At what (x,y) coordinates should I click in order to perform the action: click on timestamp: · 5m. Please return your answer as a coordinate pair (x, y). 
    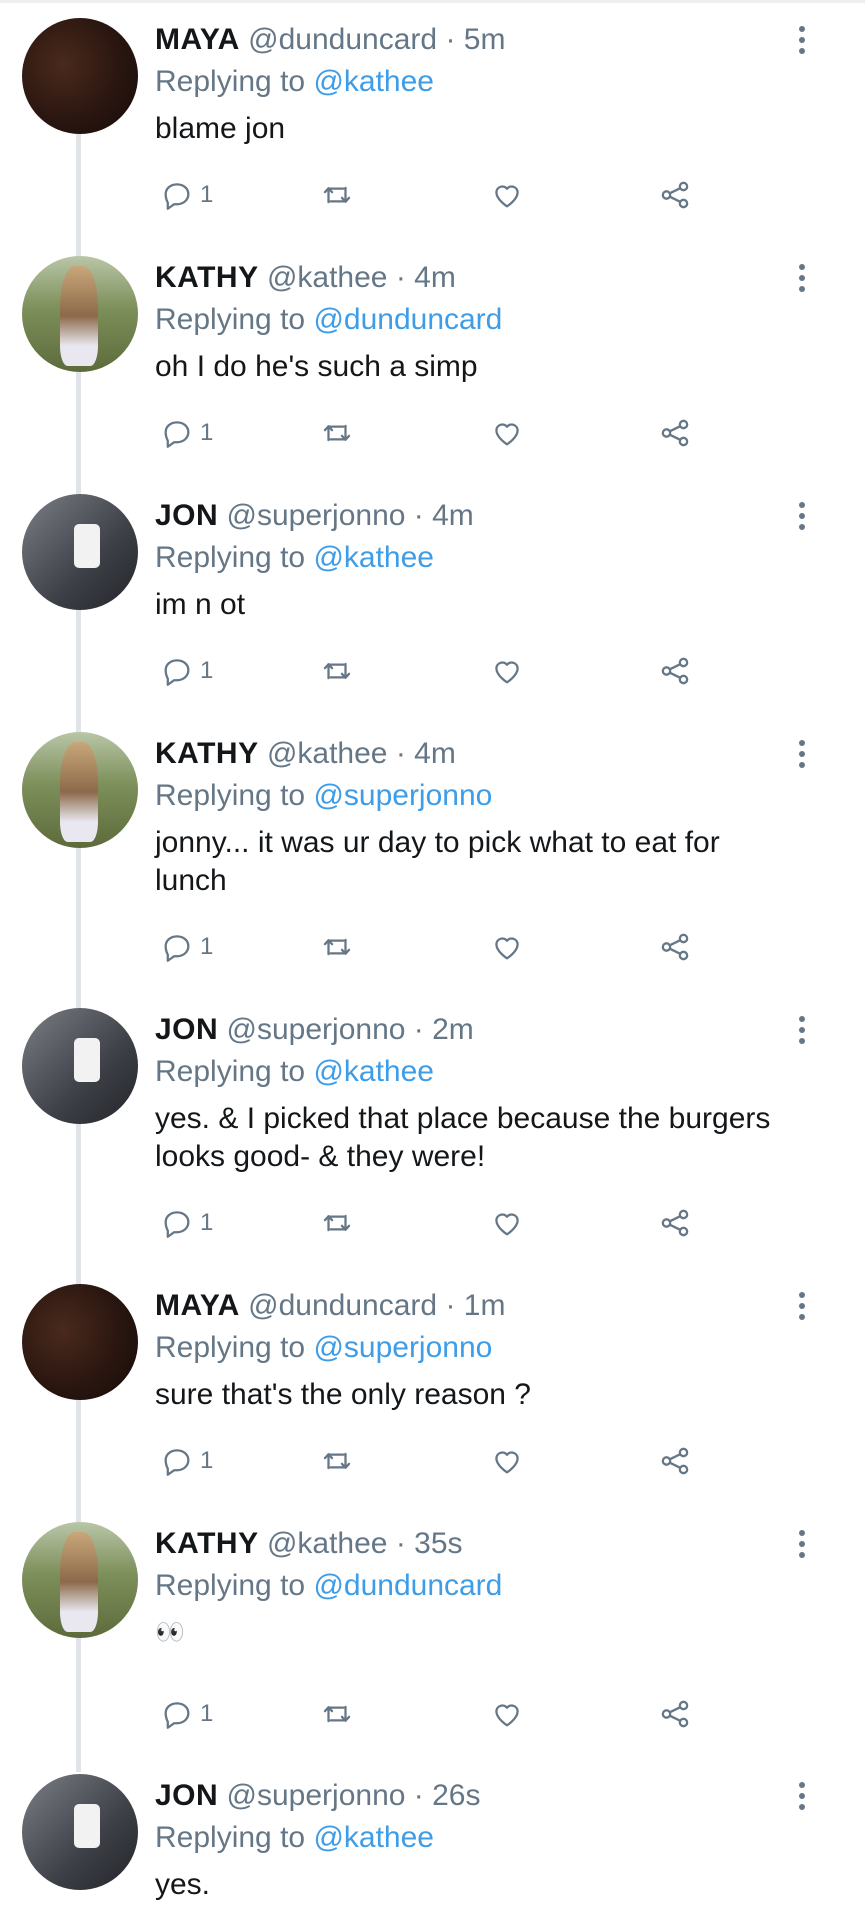
    Looking at the image, I should click on (475, 39).